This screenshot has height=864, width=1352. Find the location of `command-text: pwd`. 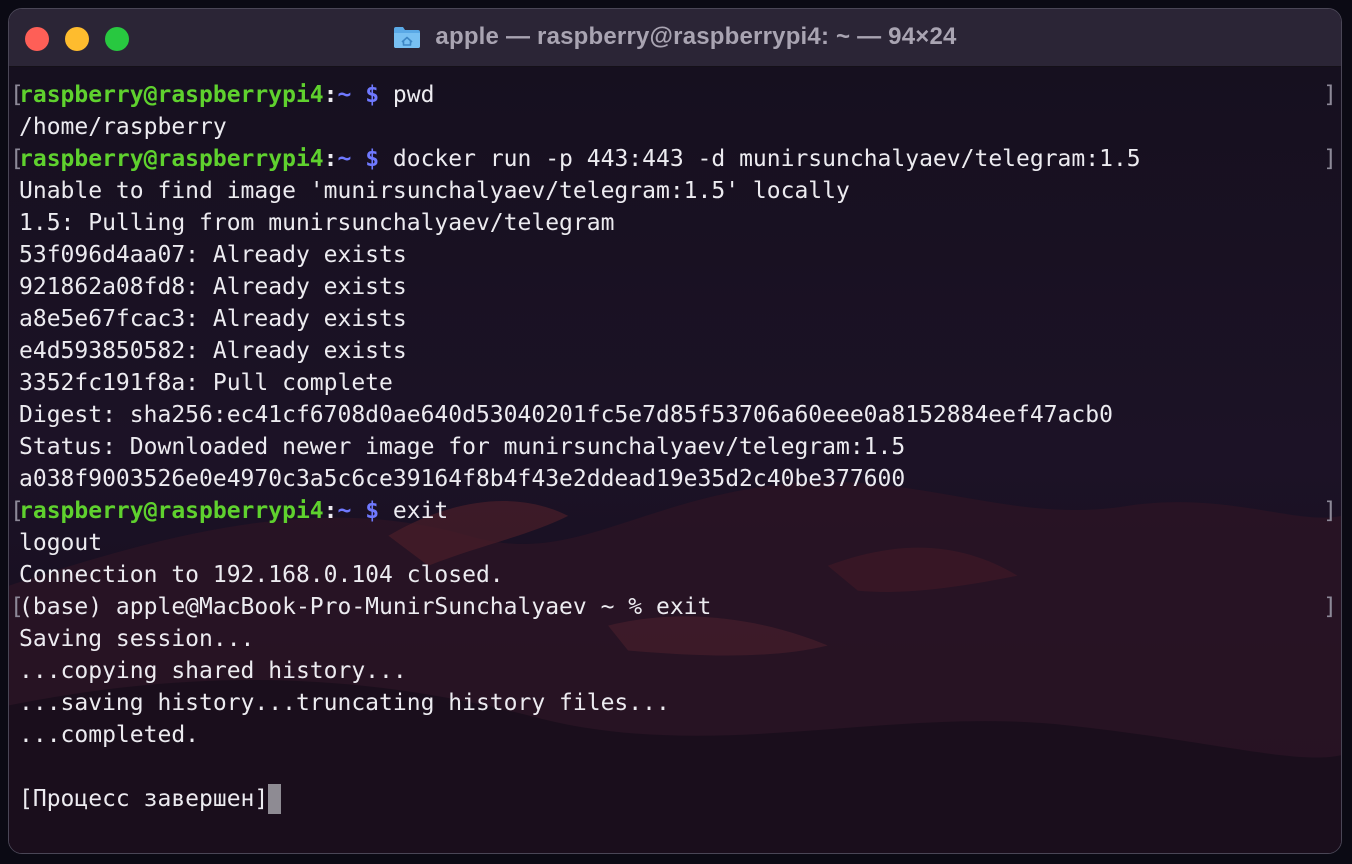

command-text: pwd is located at coordinates (407, 95).